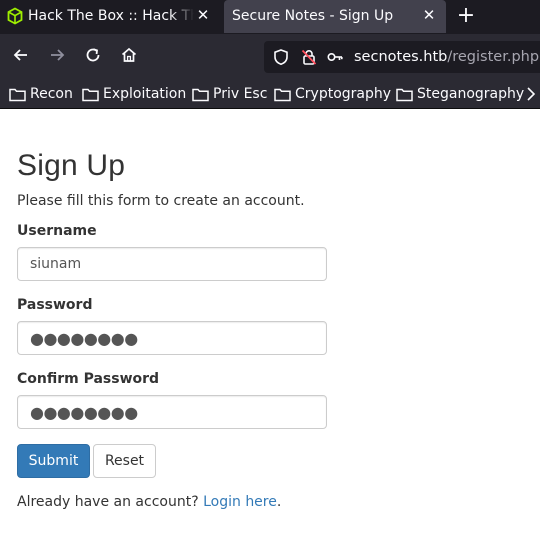 The height and width of the screenshot is (533, 540). Describe the element at coordinates (71, 165) in the screenshot. I see `page-title: Sign Up` at that location.